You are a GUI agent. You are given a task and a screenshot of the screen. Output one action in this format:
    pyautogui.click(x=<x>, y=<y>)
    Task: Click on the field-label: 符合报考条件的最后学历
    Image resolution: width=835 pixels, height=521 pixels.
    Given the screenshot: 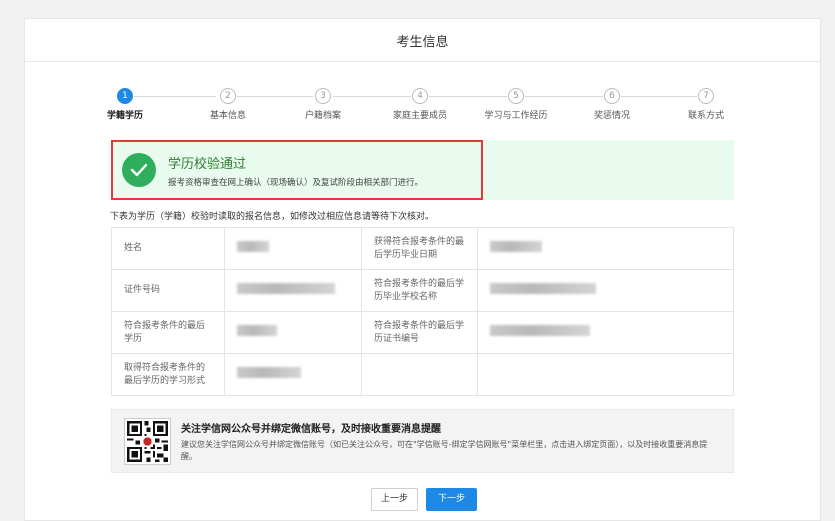 What is the action you would take?
    pyautogui.click(x=168, y=332)
    